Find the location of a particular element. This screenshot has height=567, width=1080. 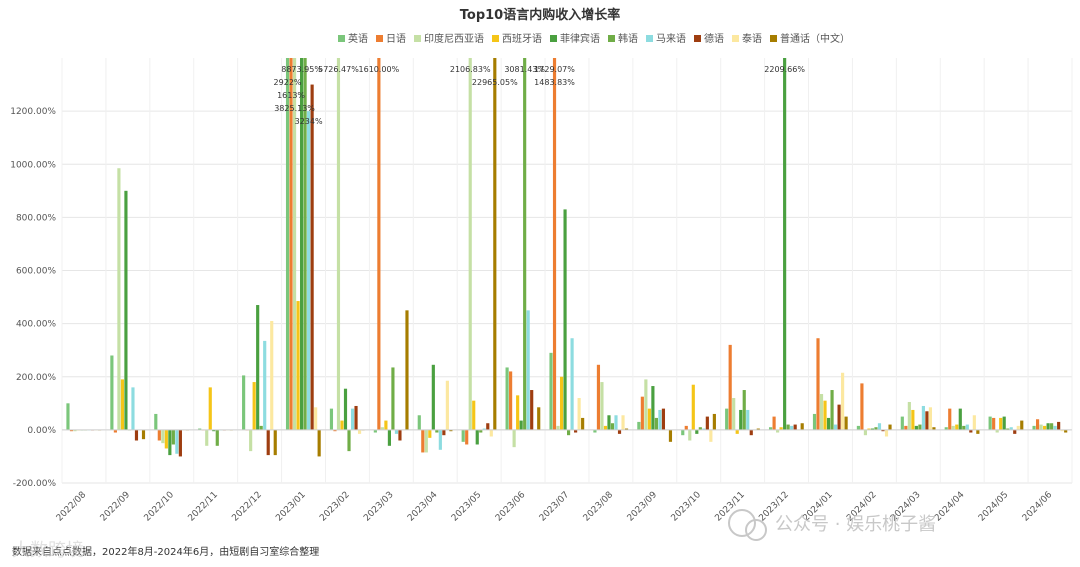

x-tick-label: 2023/02 is located at coordinates (335, 507).